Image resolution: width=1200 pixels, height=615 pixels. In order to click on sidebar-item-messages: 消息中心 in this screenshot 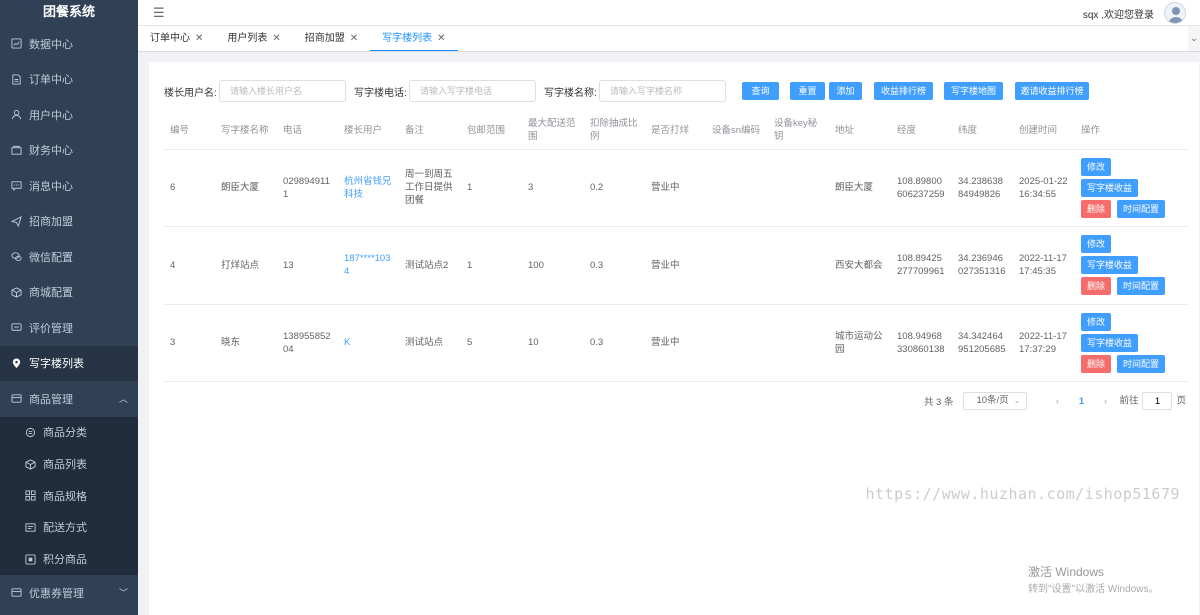, I will do `click(69, 186)`.